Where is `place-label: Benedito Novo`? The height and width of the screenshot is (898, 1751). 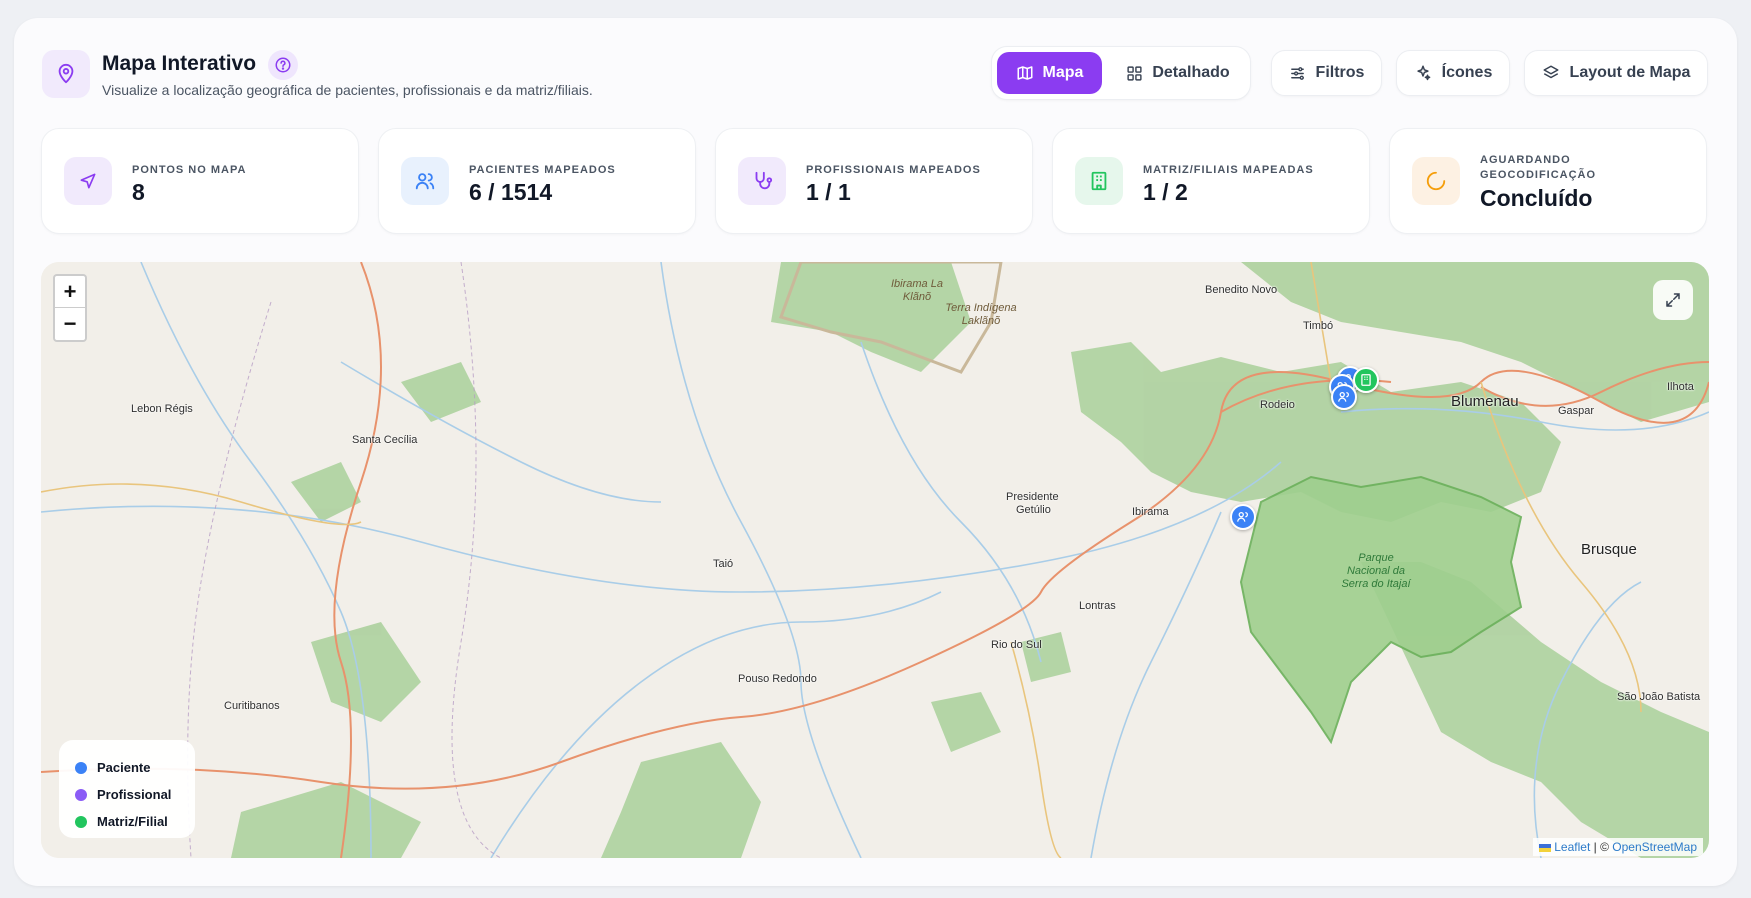 place-label: Benedito Novo is located at coordinates (1241, 290).